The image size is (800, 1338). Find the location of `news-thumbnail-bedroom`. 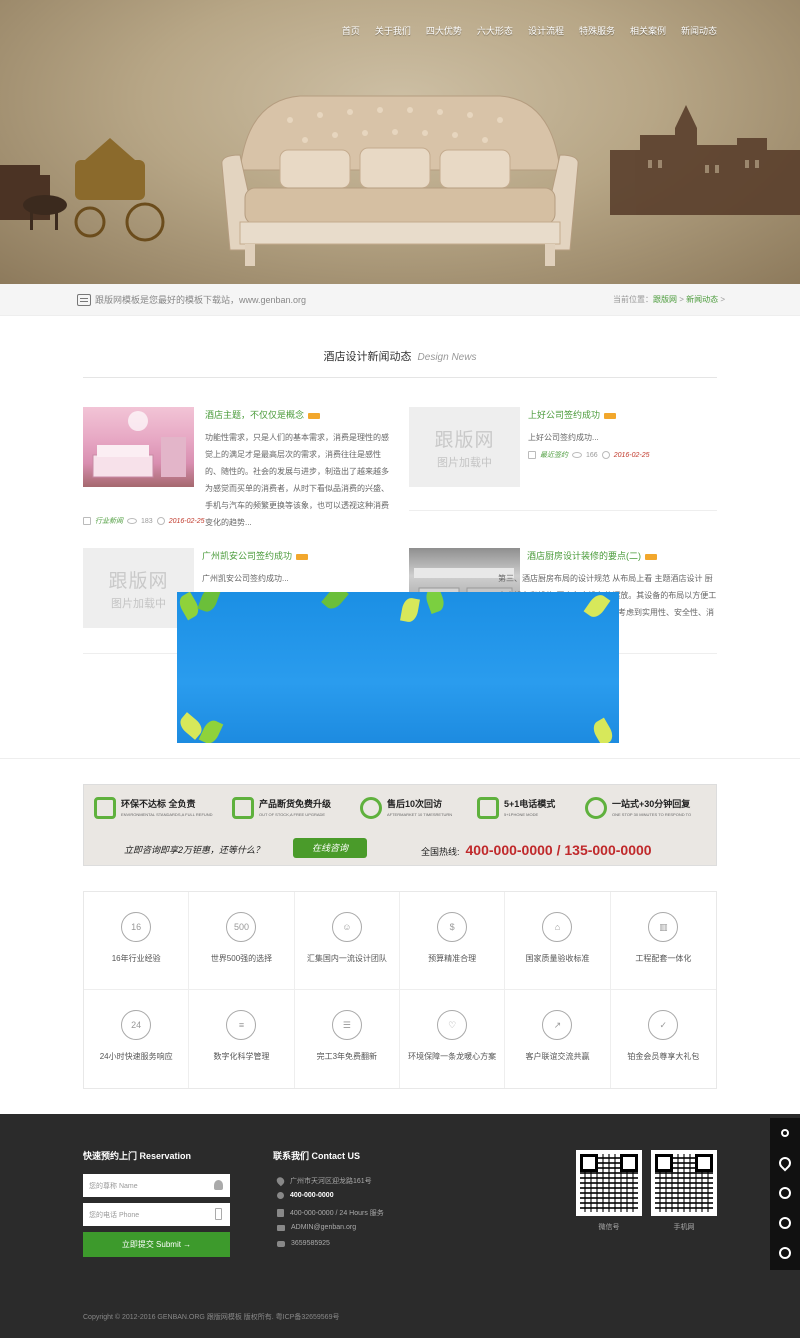

news-thumbnail-bedroom is located at coordinates (138, 447).